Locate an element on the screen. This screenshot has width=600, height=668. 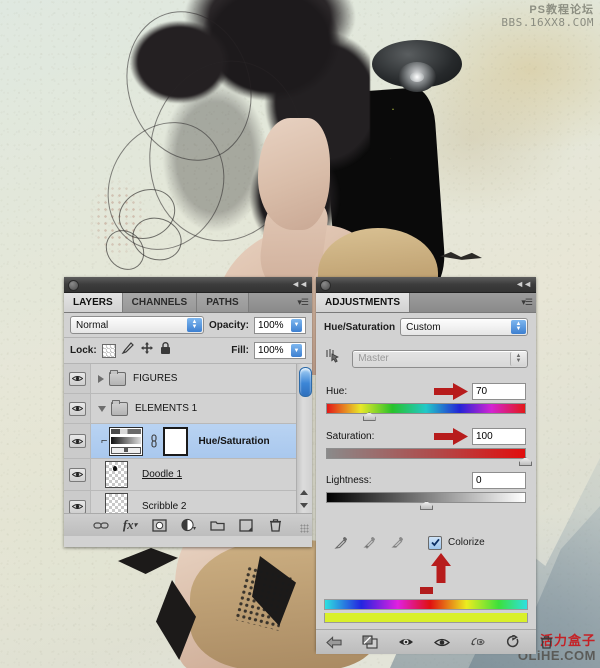
red-pointer-arrow-saturation is located at coordinates (451, 437).